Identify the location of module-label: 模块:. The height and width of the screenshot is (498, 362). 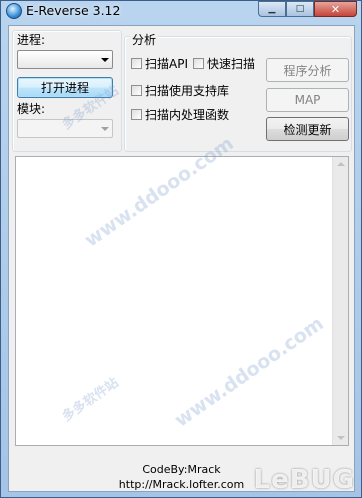
(31, 109).